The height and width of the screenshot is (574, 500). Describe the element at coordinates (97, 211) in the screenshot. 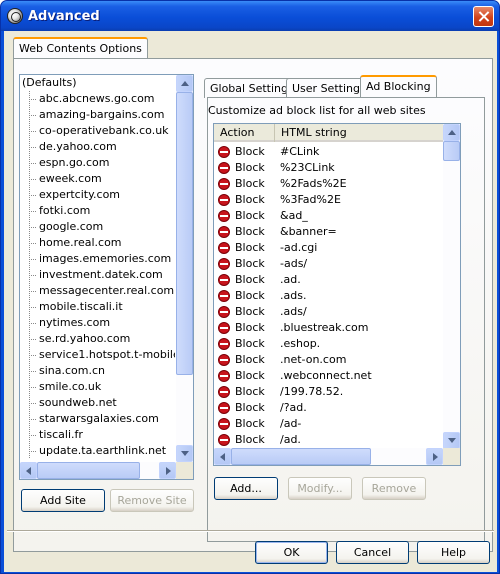

I see `site-item: fotki.com` at that location.